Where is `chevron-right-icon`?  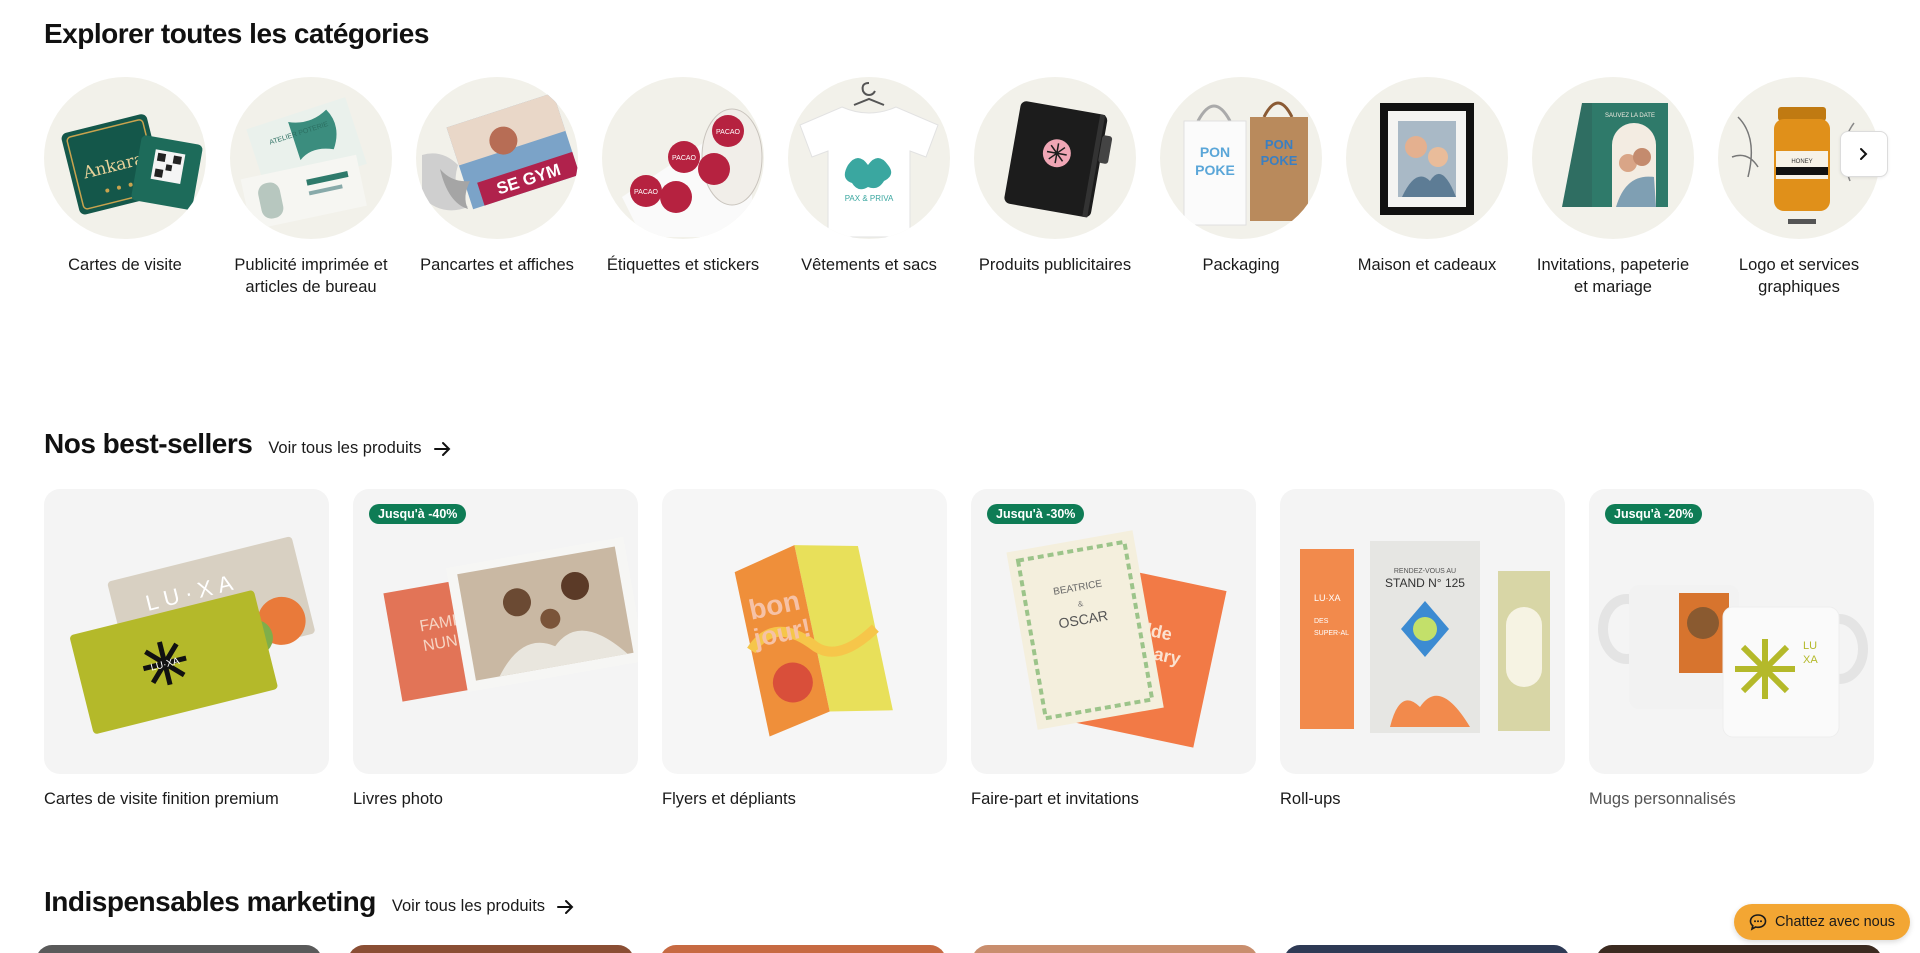 chevron-right-icon is located at coordinates (1864, 154).